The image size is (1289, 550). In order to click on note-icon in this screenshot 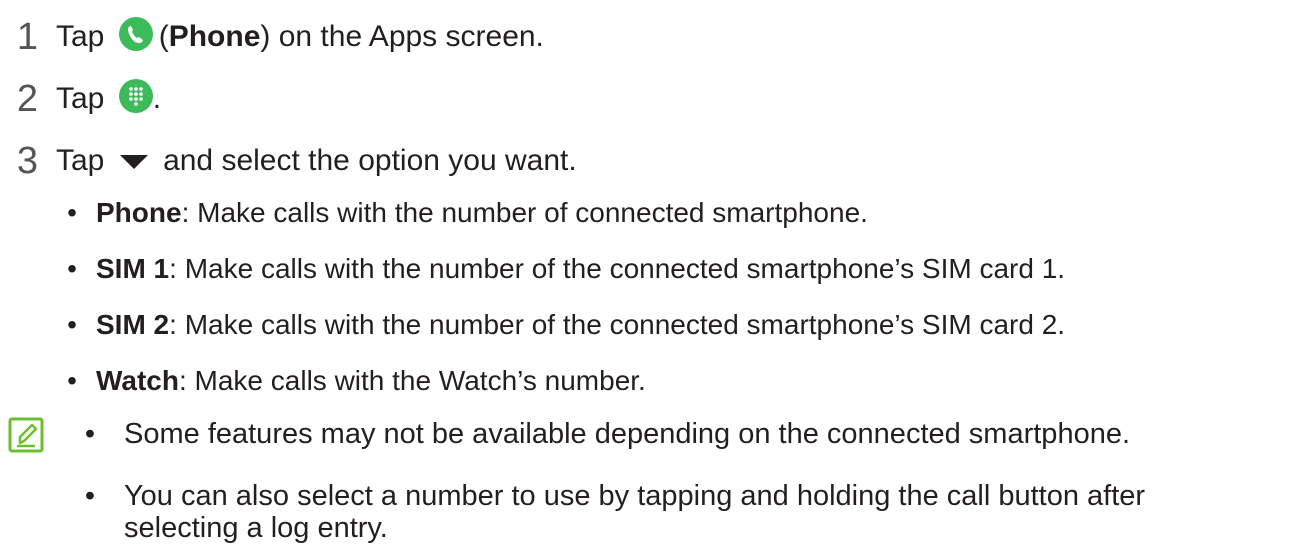, I will do `click(26, 435)`.